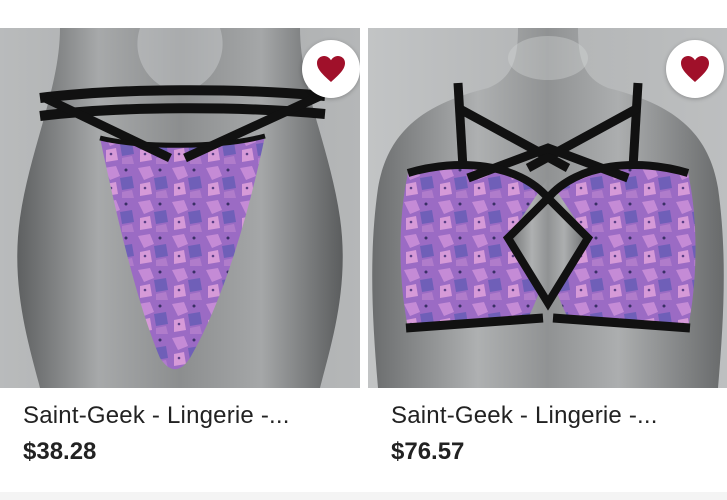 This screenshot has width=727, height=500. I want to click on product-price: $38.28, so click(60, 451).